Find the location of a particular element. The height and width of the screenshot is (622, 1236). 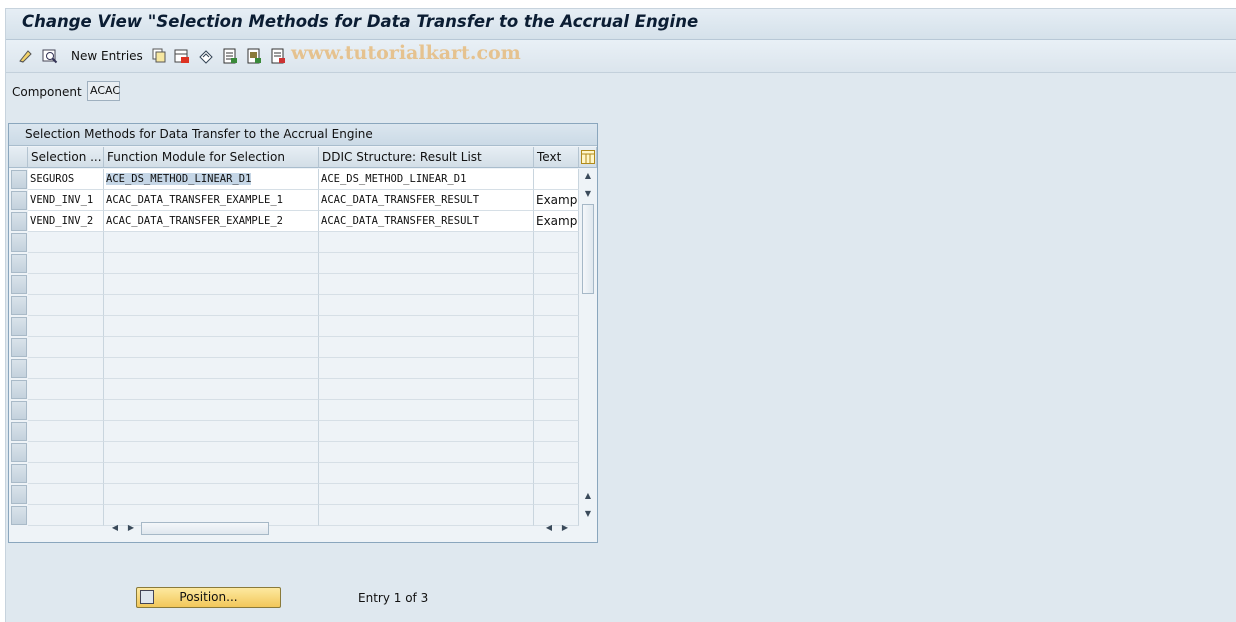

select-all-corner is located at coordinates (18, 157).